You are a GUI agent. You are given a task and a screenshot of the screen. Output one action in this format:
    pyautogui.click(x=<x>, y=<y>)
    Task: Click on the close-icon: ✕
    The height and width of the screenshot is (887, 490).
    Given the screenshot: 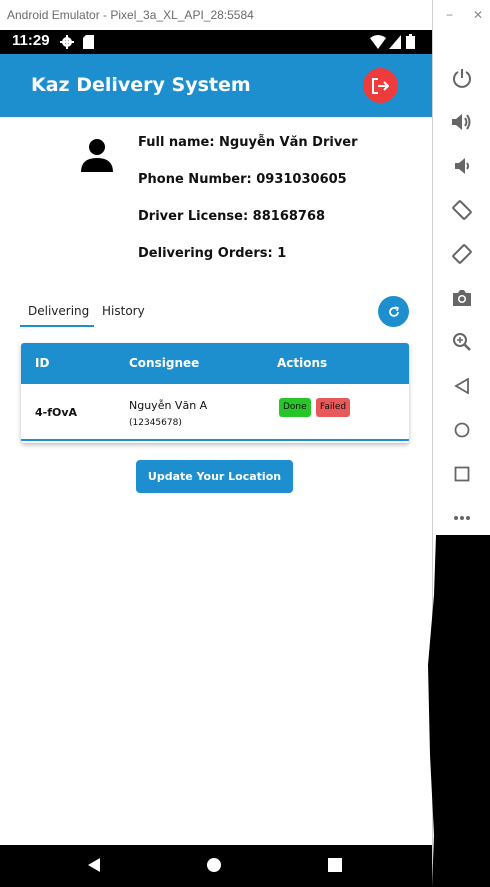 What is the action you would take?
    pyautogui.click(x=481, y=15)
    